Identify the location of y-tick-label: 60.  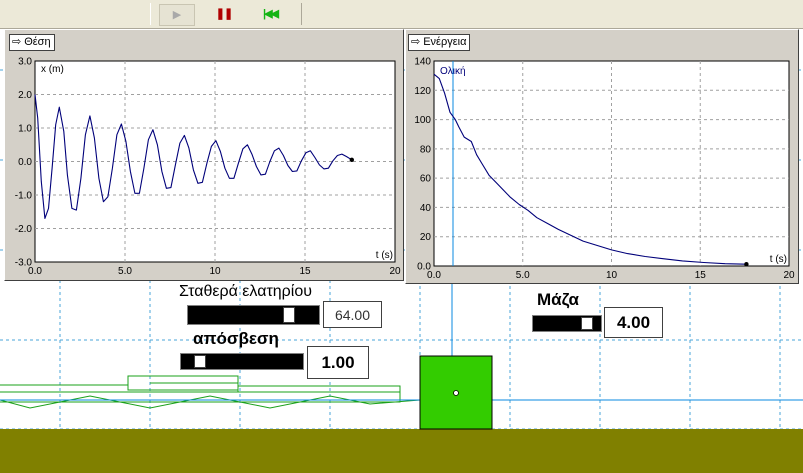
(426, 179).